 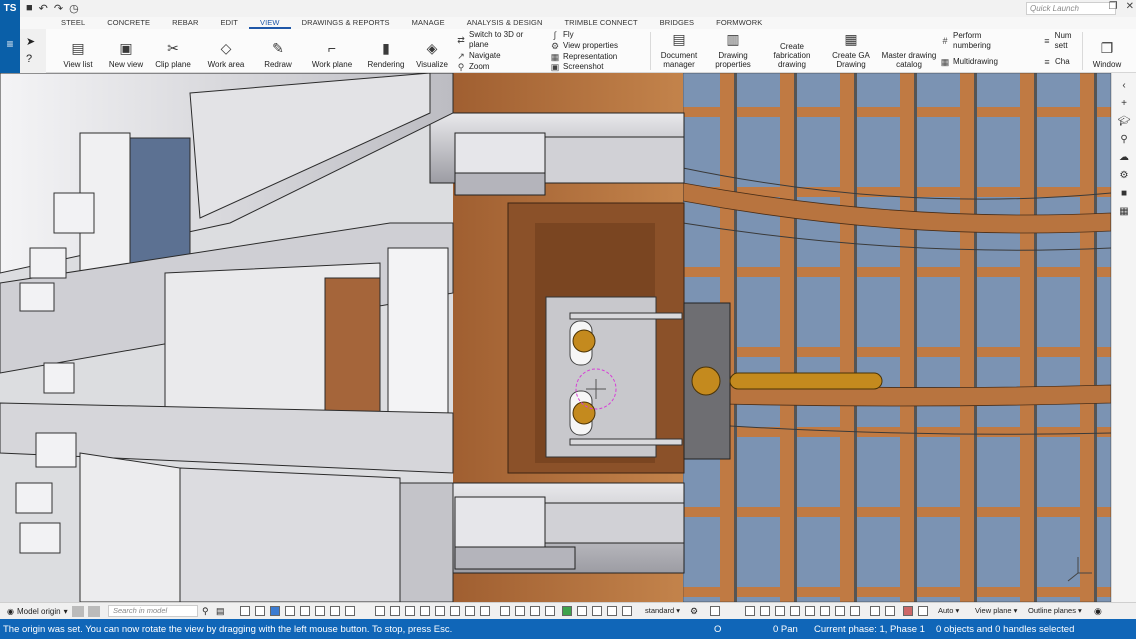 What do you see at coordinates (1071, 8) in the screenshot?
I see `quick-launch-input: Quick Launch` at bounding box center [1071, 8].